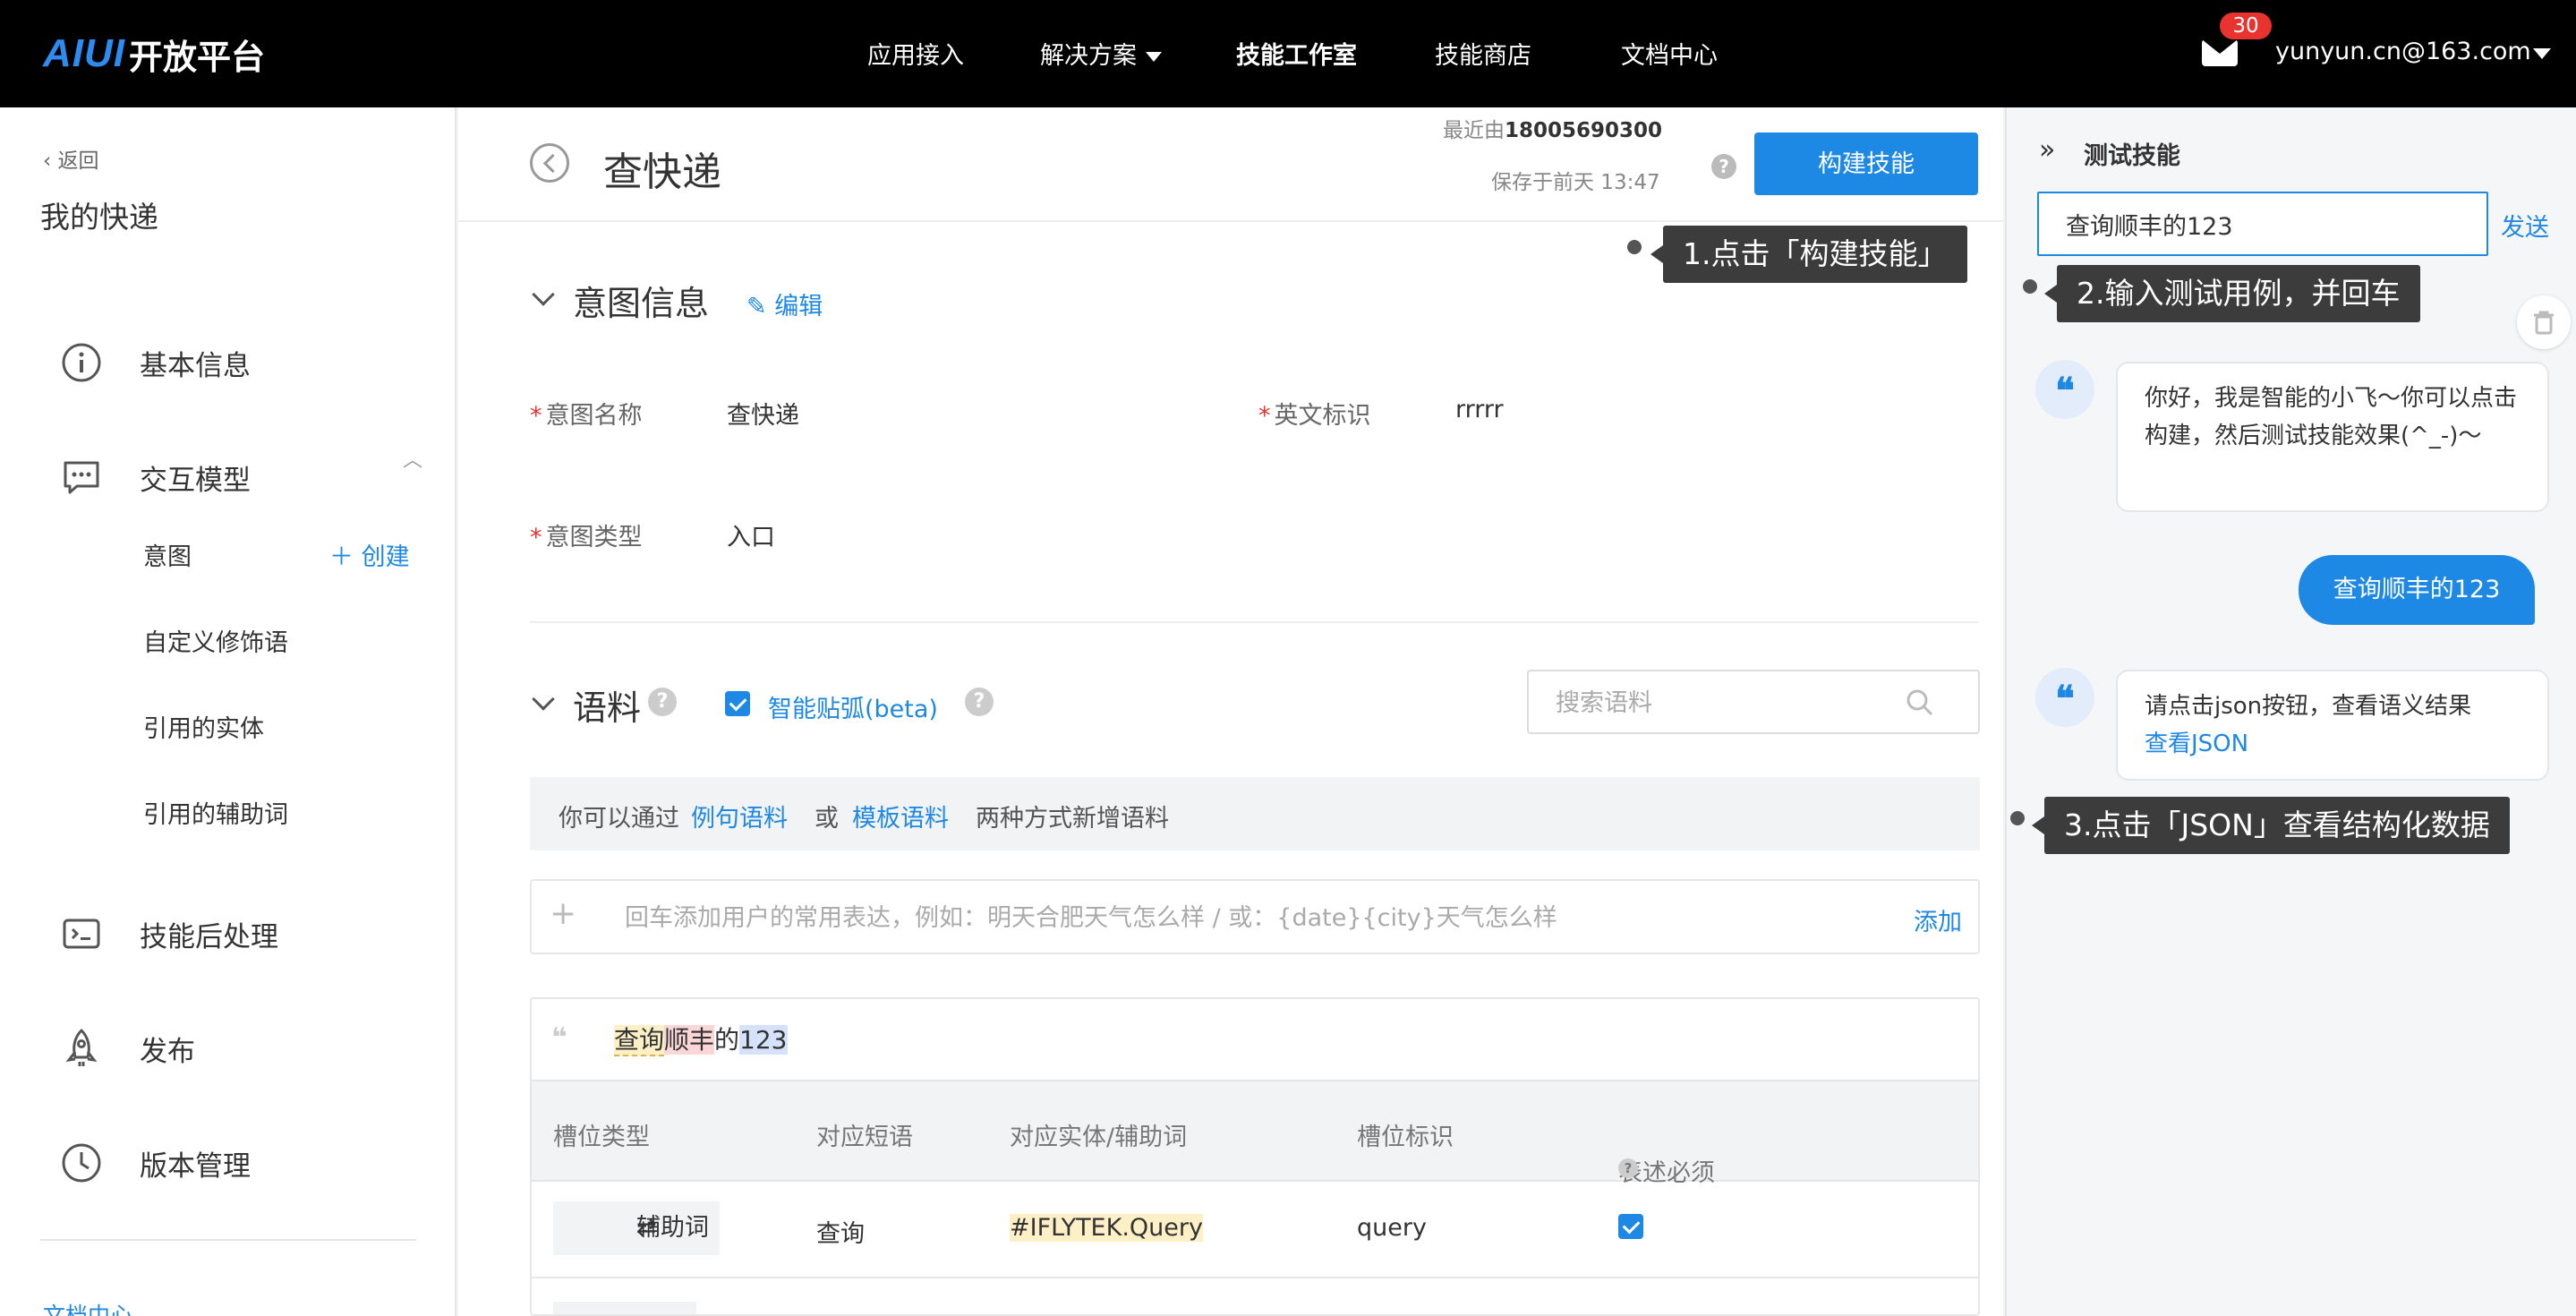  Describe the element at coordinates (215, 640) in the screenshot. I see `sidebar-sub-custom-modifier: 自定义修饰语` at that location.